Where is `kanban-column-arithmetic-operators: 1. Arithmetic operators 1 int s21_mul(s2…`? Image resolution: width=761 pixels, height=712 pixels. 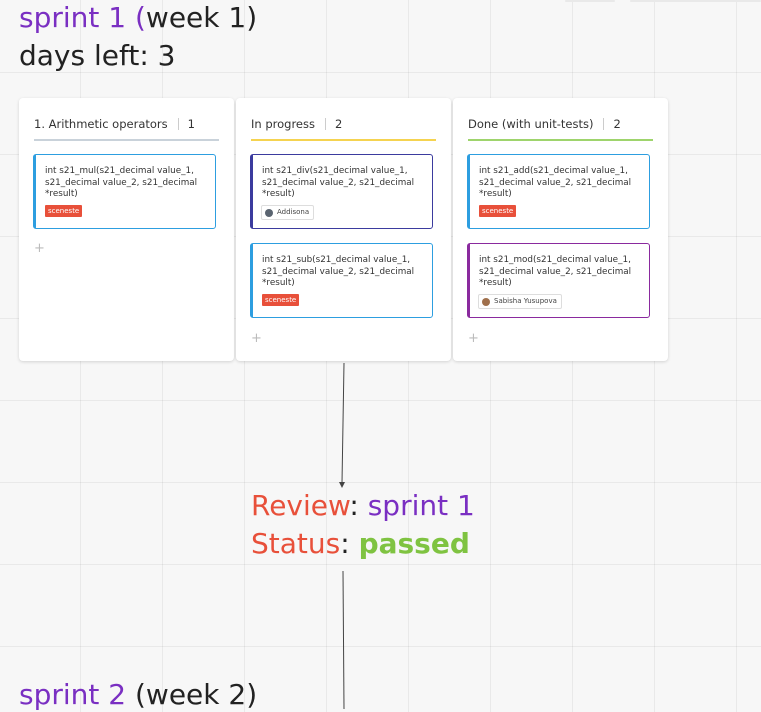 kanban-column-arithmetic-operators: 1. Arithmetic operators 1 int s21_mul(s2… is located at coordinates (126, 229).